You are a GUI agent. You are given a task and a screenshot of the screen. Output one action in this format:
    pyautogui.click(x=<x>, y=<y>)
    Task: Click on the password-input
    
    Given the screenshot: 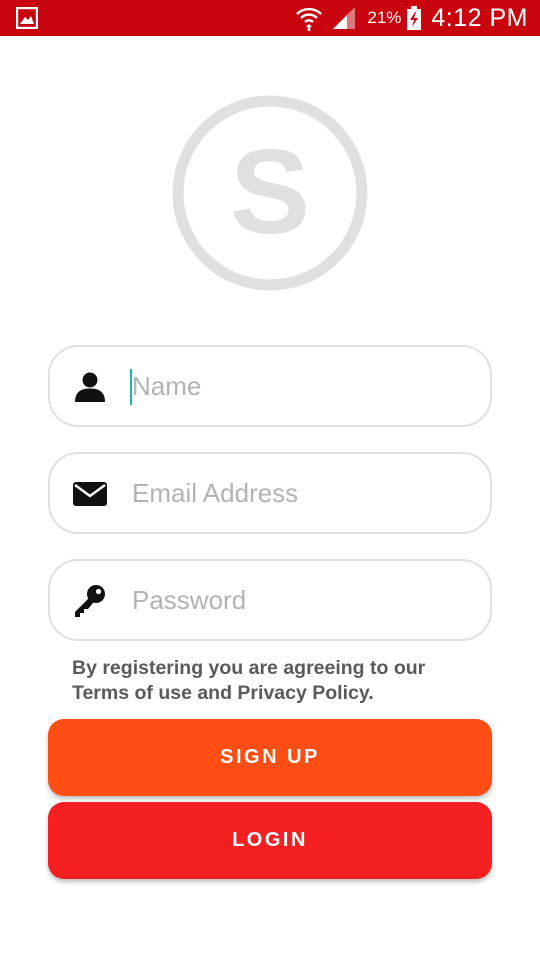 What is the action you would take?
    pyautogui.click(x=300, y=600)
    